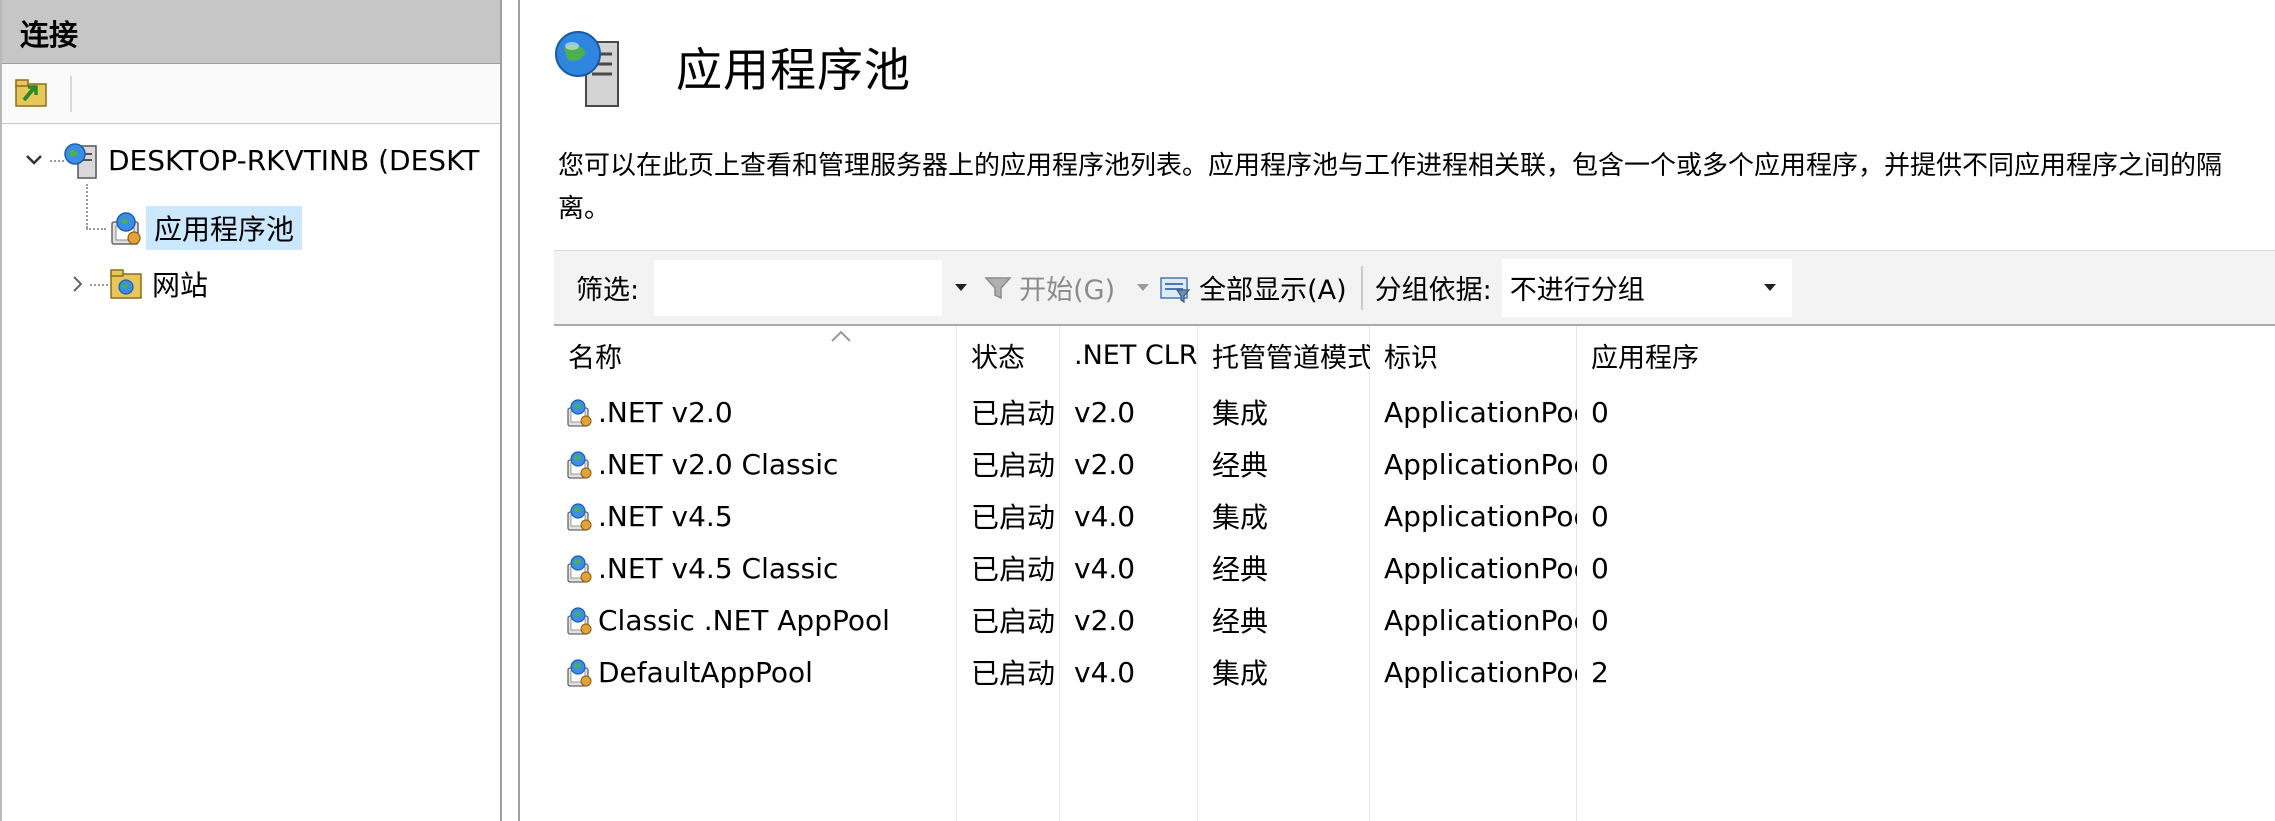 This screenshot has height=821, width=2275. I want to click on filter-toolbar: 筛选: 开始(G) 全部显示(A) 分组依据: 不进行分组, so click(1414, 288).